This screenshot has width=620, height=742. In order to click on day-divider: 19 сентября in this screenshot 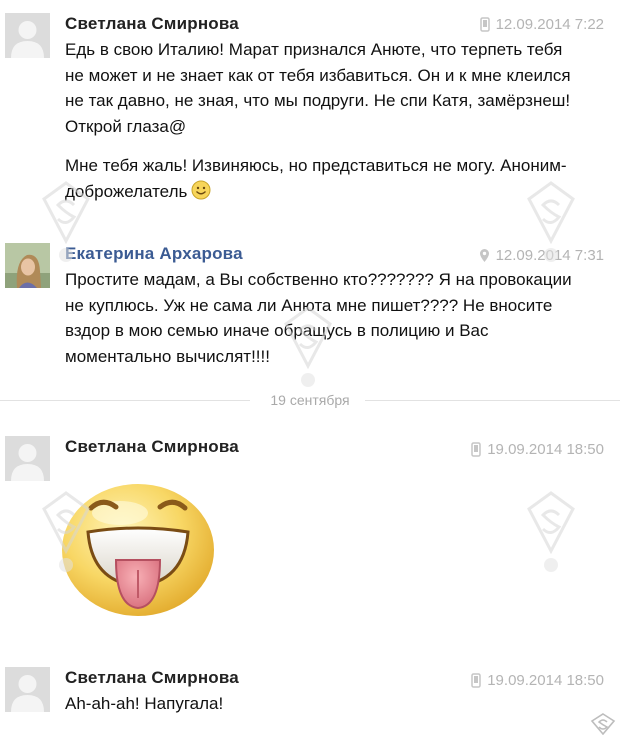, I will do `click(310, 400)`.